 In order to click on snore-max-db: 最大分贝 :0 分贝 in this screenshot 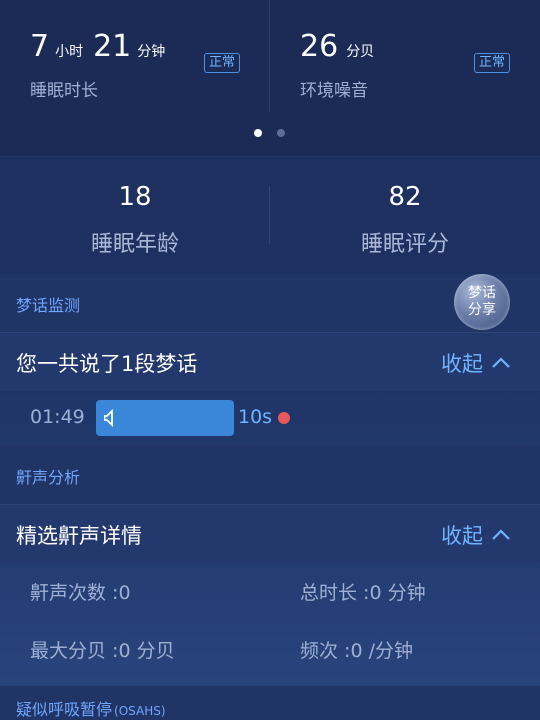, I will do `click(102, 651)`.